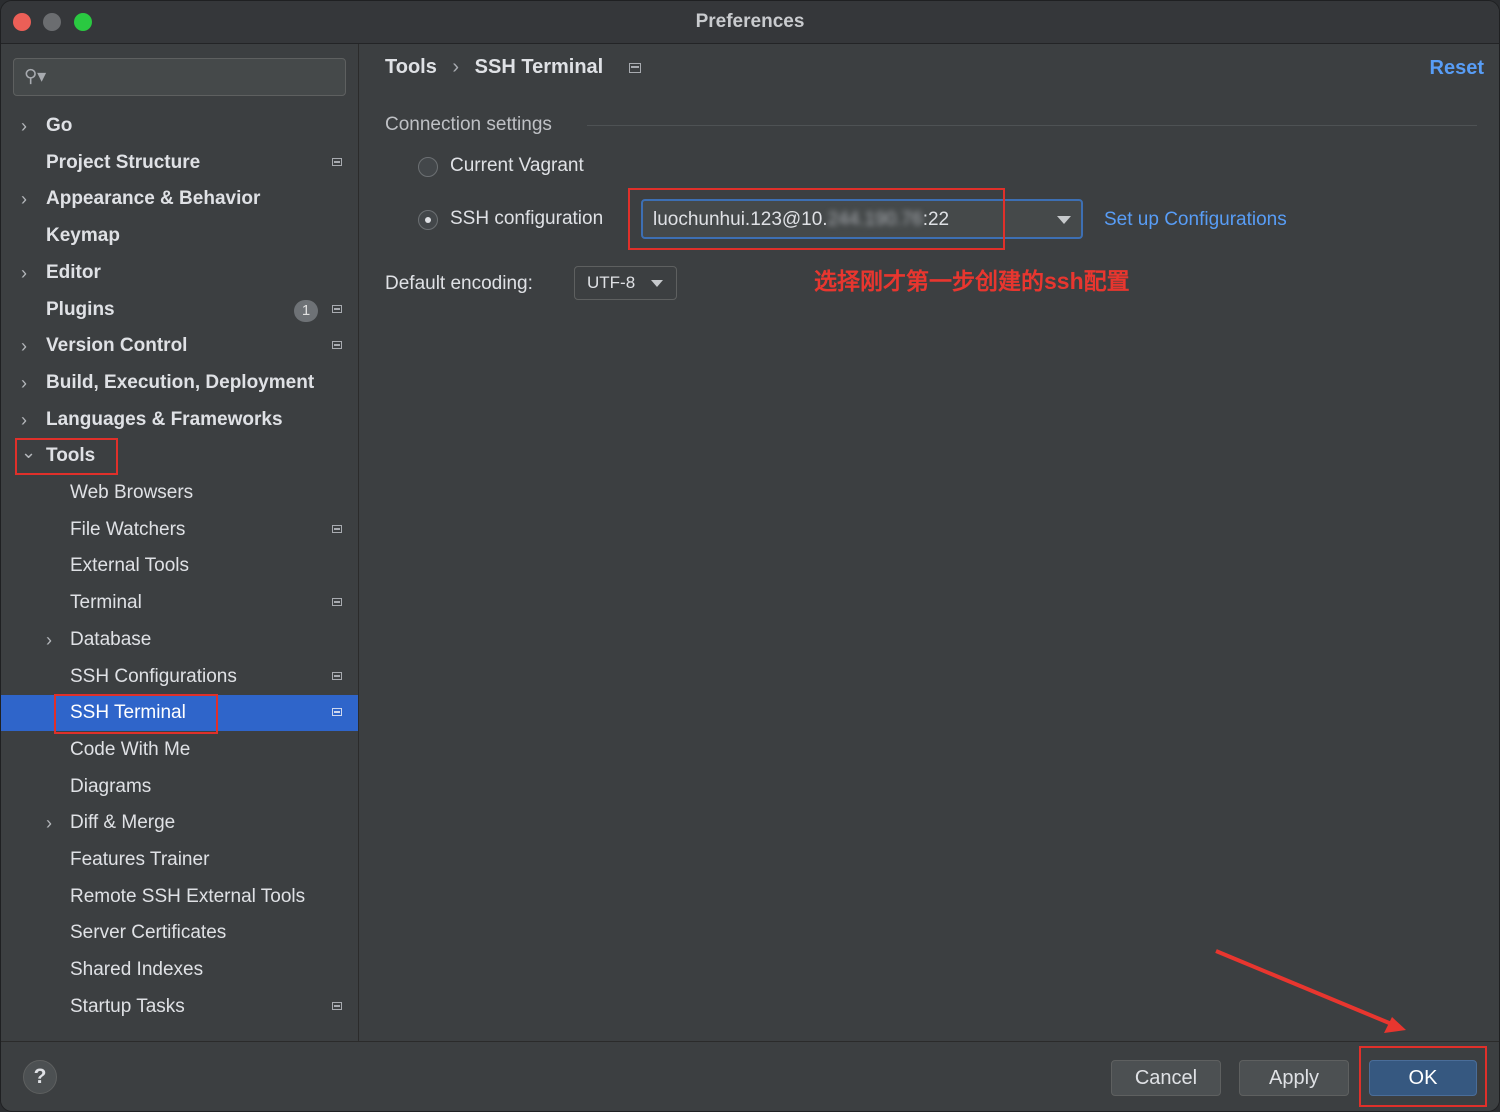 This screenshot has height=1112, width=1500. I want to click on sidebar-item-build-execution-deployment: › Build, Execution, Deployment, so click(179, 383).